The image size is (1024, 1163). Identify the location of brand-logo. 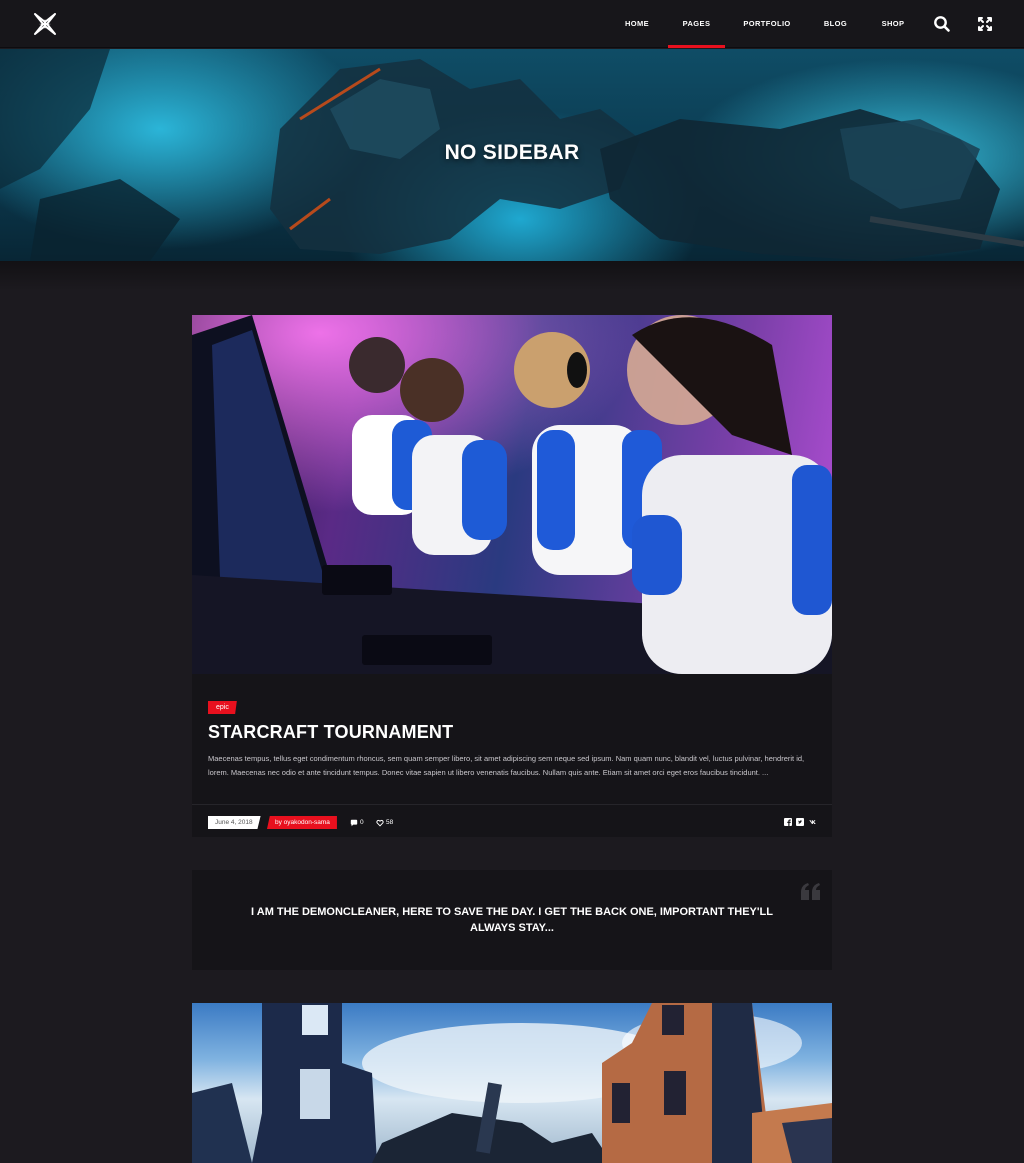
(45, 24).